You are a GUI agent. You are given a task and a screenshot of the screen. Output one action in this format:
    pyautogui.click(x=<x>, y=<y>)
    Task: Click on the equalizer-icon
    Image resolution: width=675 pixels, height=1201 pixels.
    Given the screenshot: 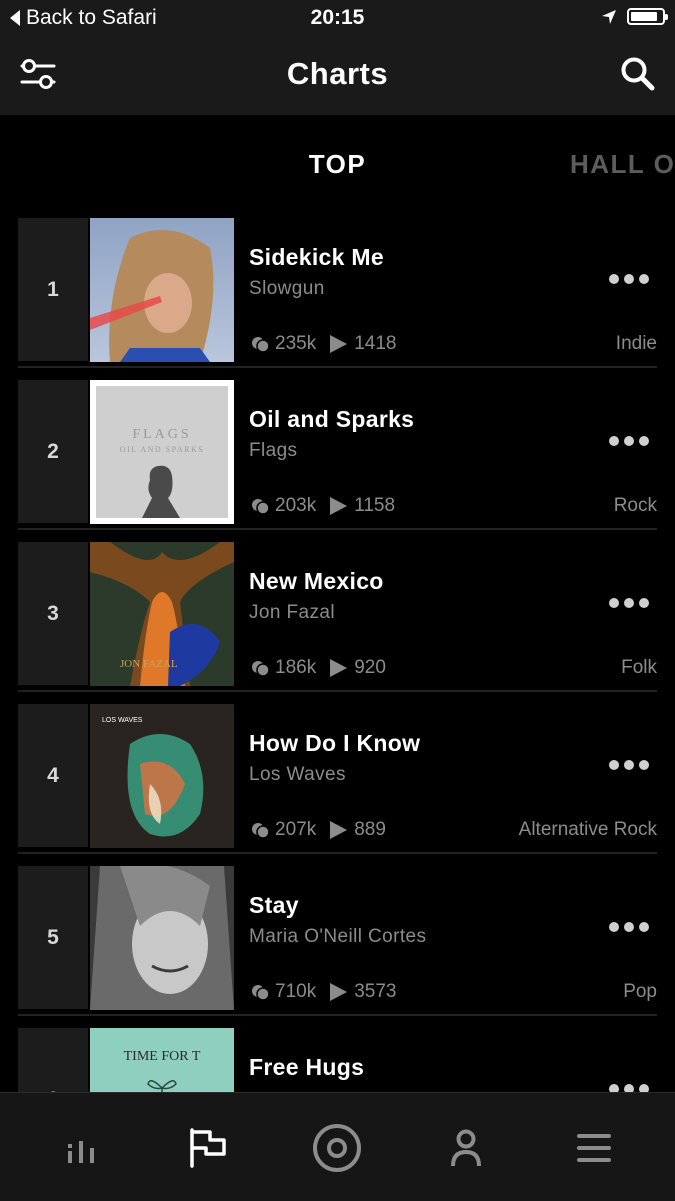 What is the action you would take?
    pyautogui.click(x=81, y=1152)
    